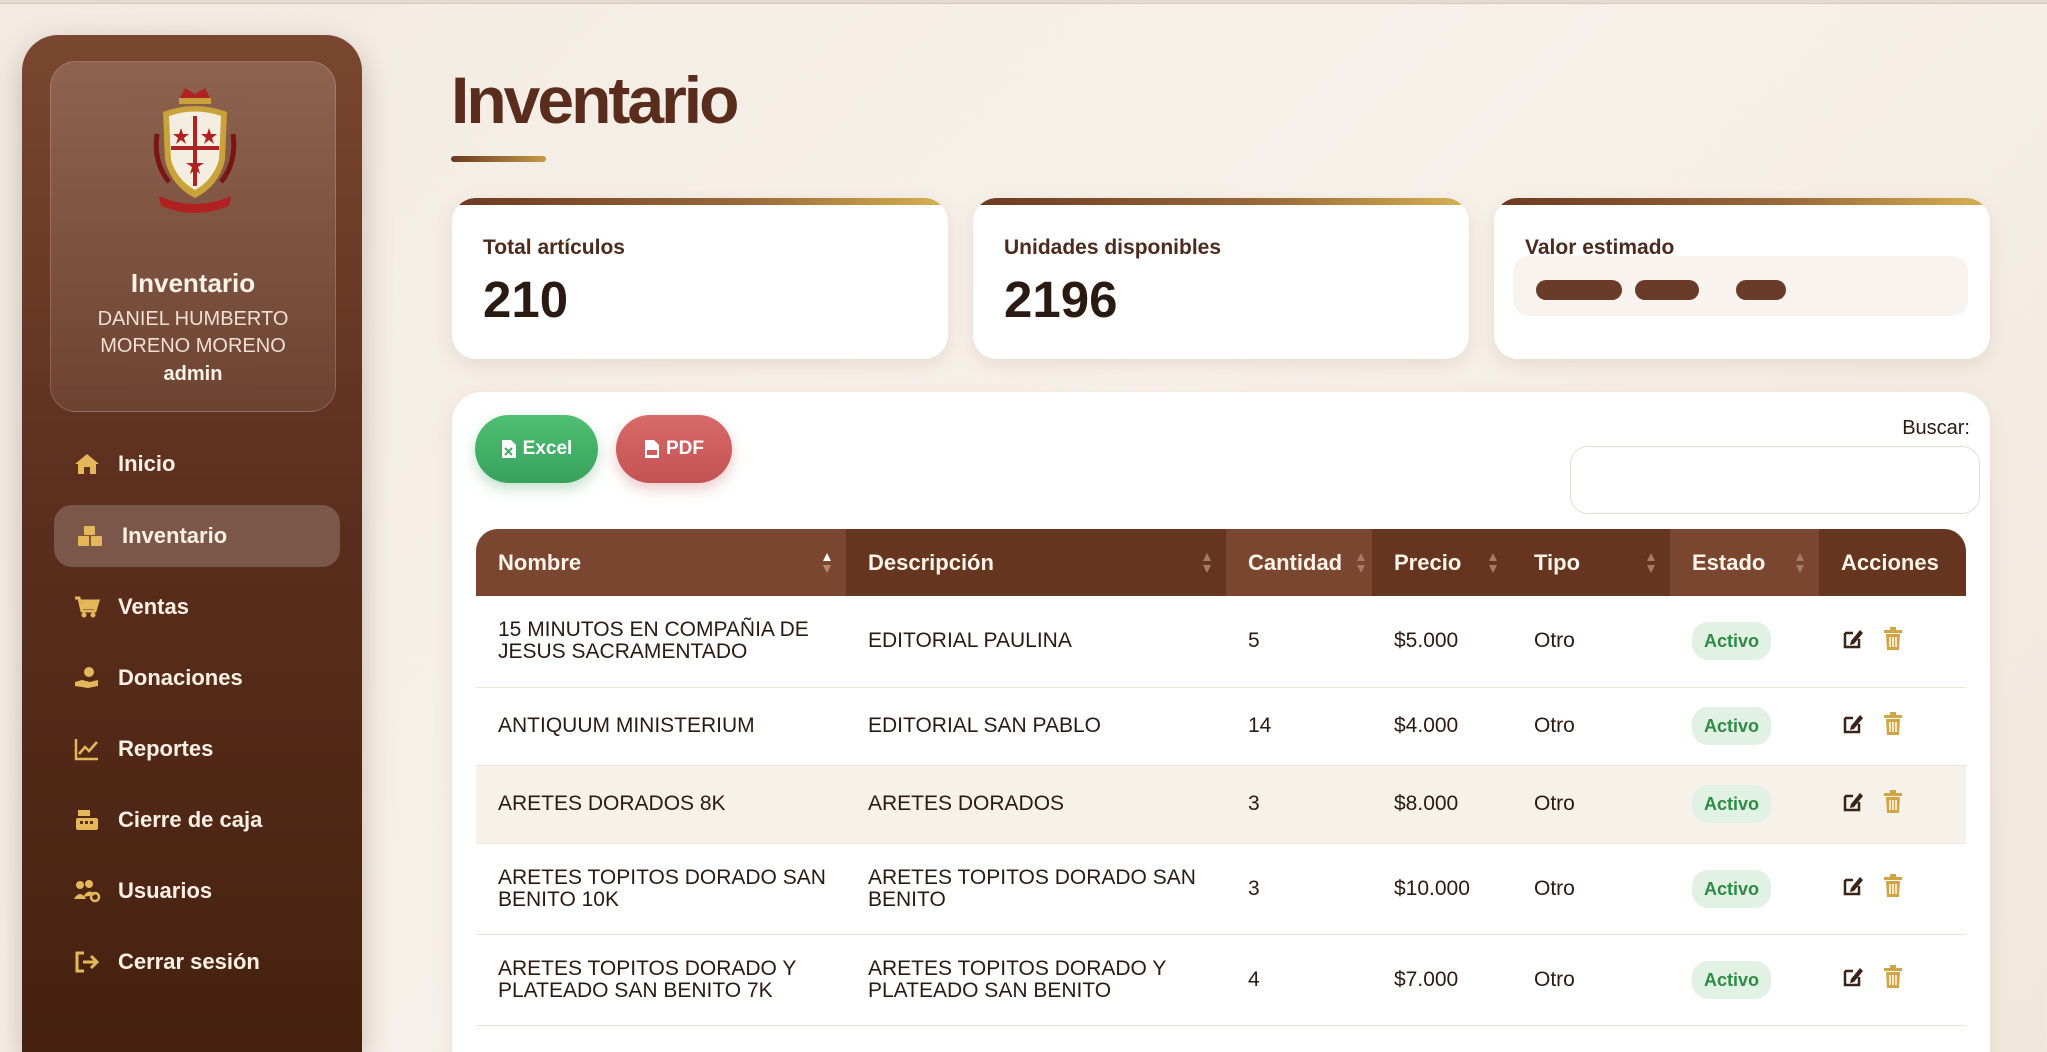 The height and width of the screenshot is (1052, 2047). Describe the element at coordinates (554, 247) in the screenshot. I see `stat-label: Total artículos` at that location.